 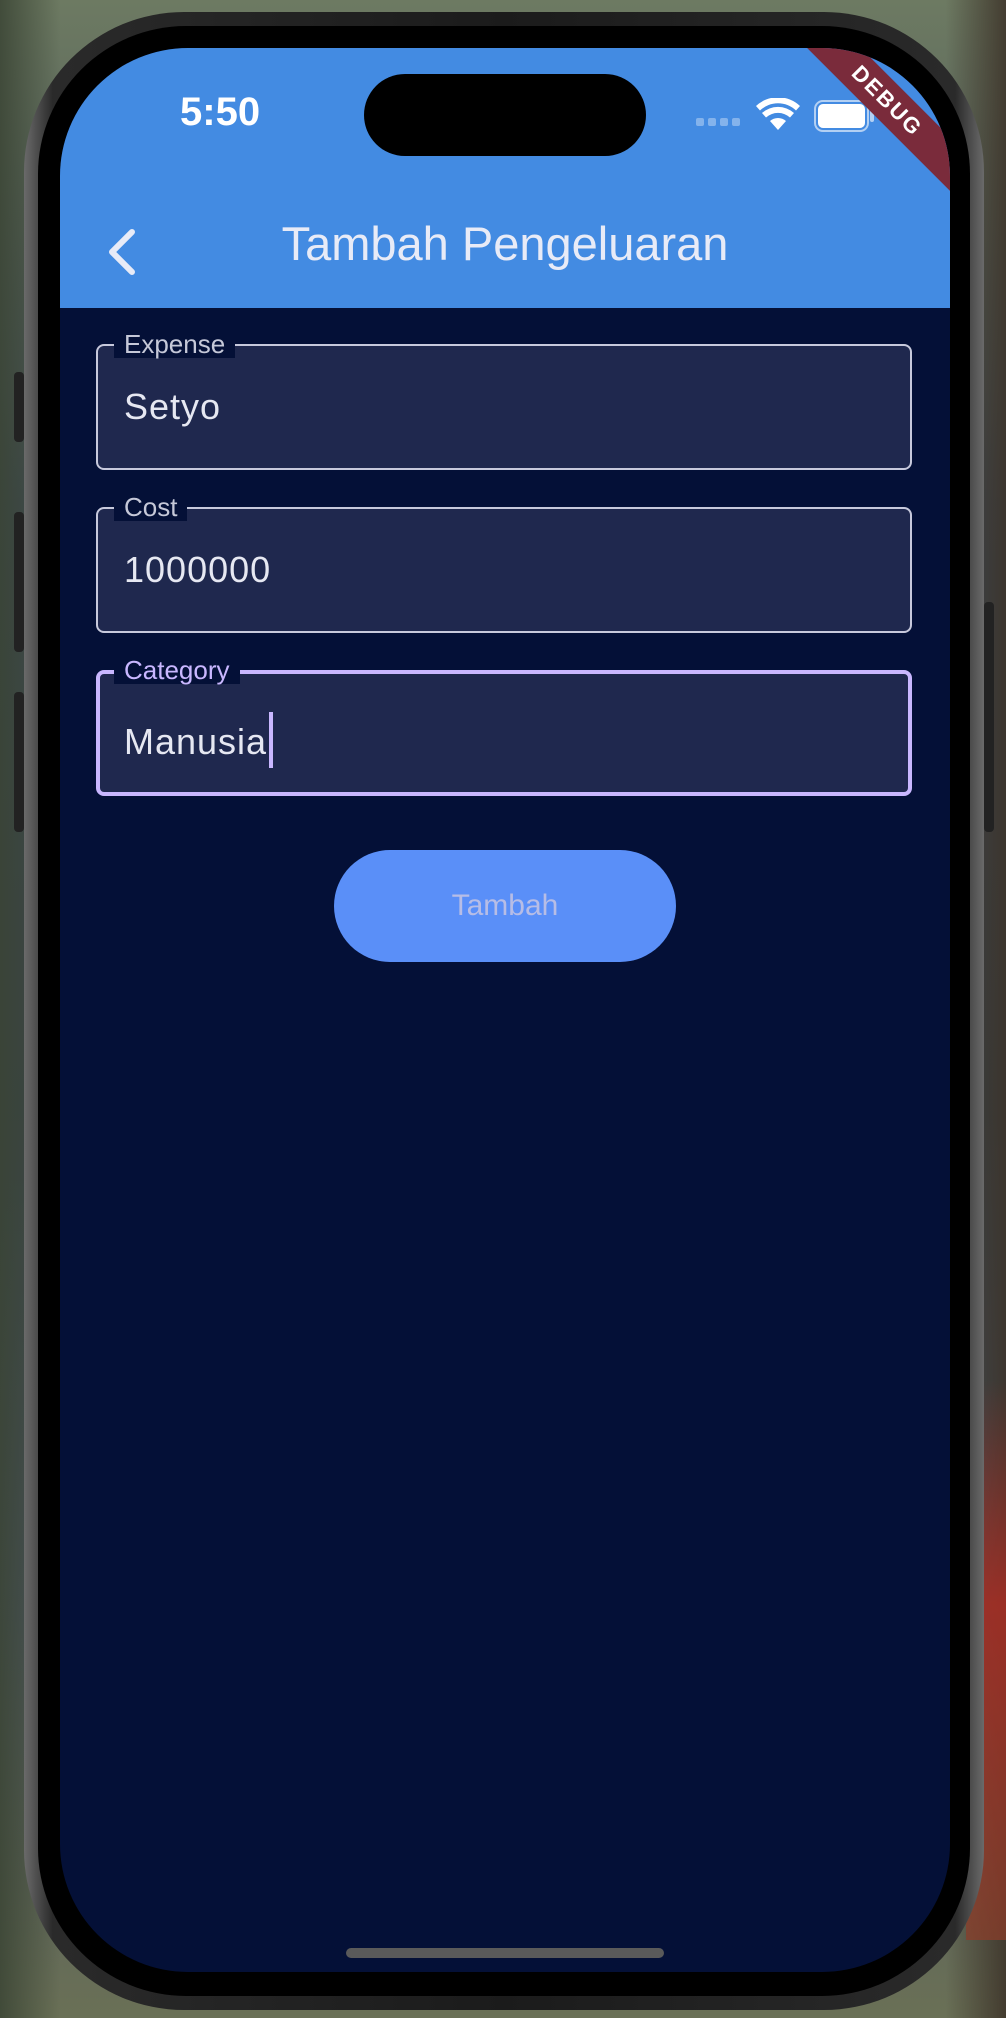 I want to click on home-indicator, so click(x=505, y=1953).